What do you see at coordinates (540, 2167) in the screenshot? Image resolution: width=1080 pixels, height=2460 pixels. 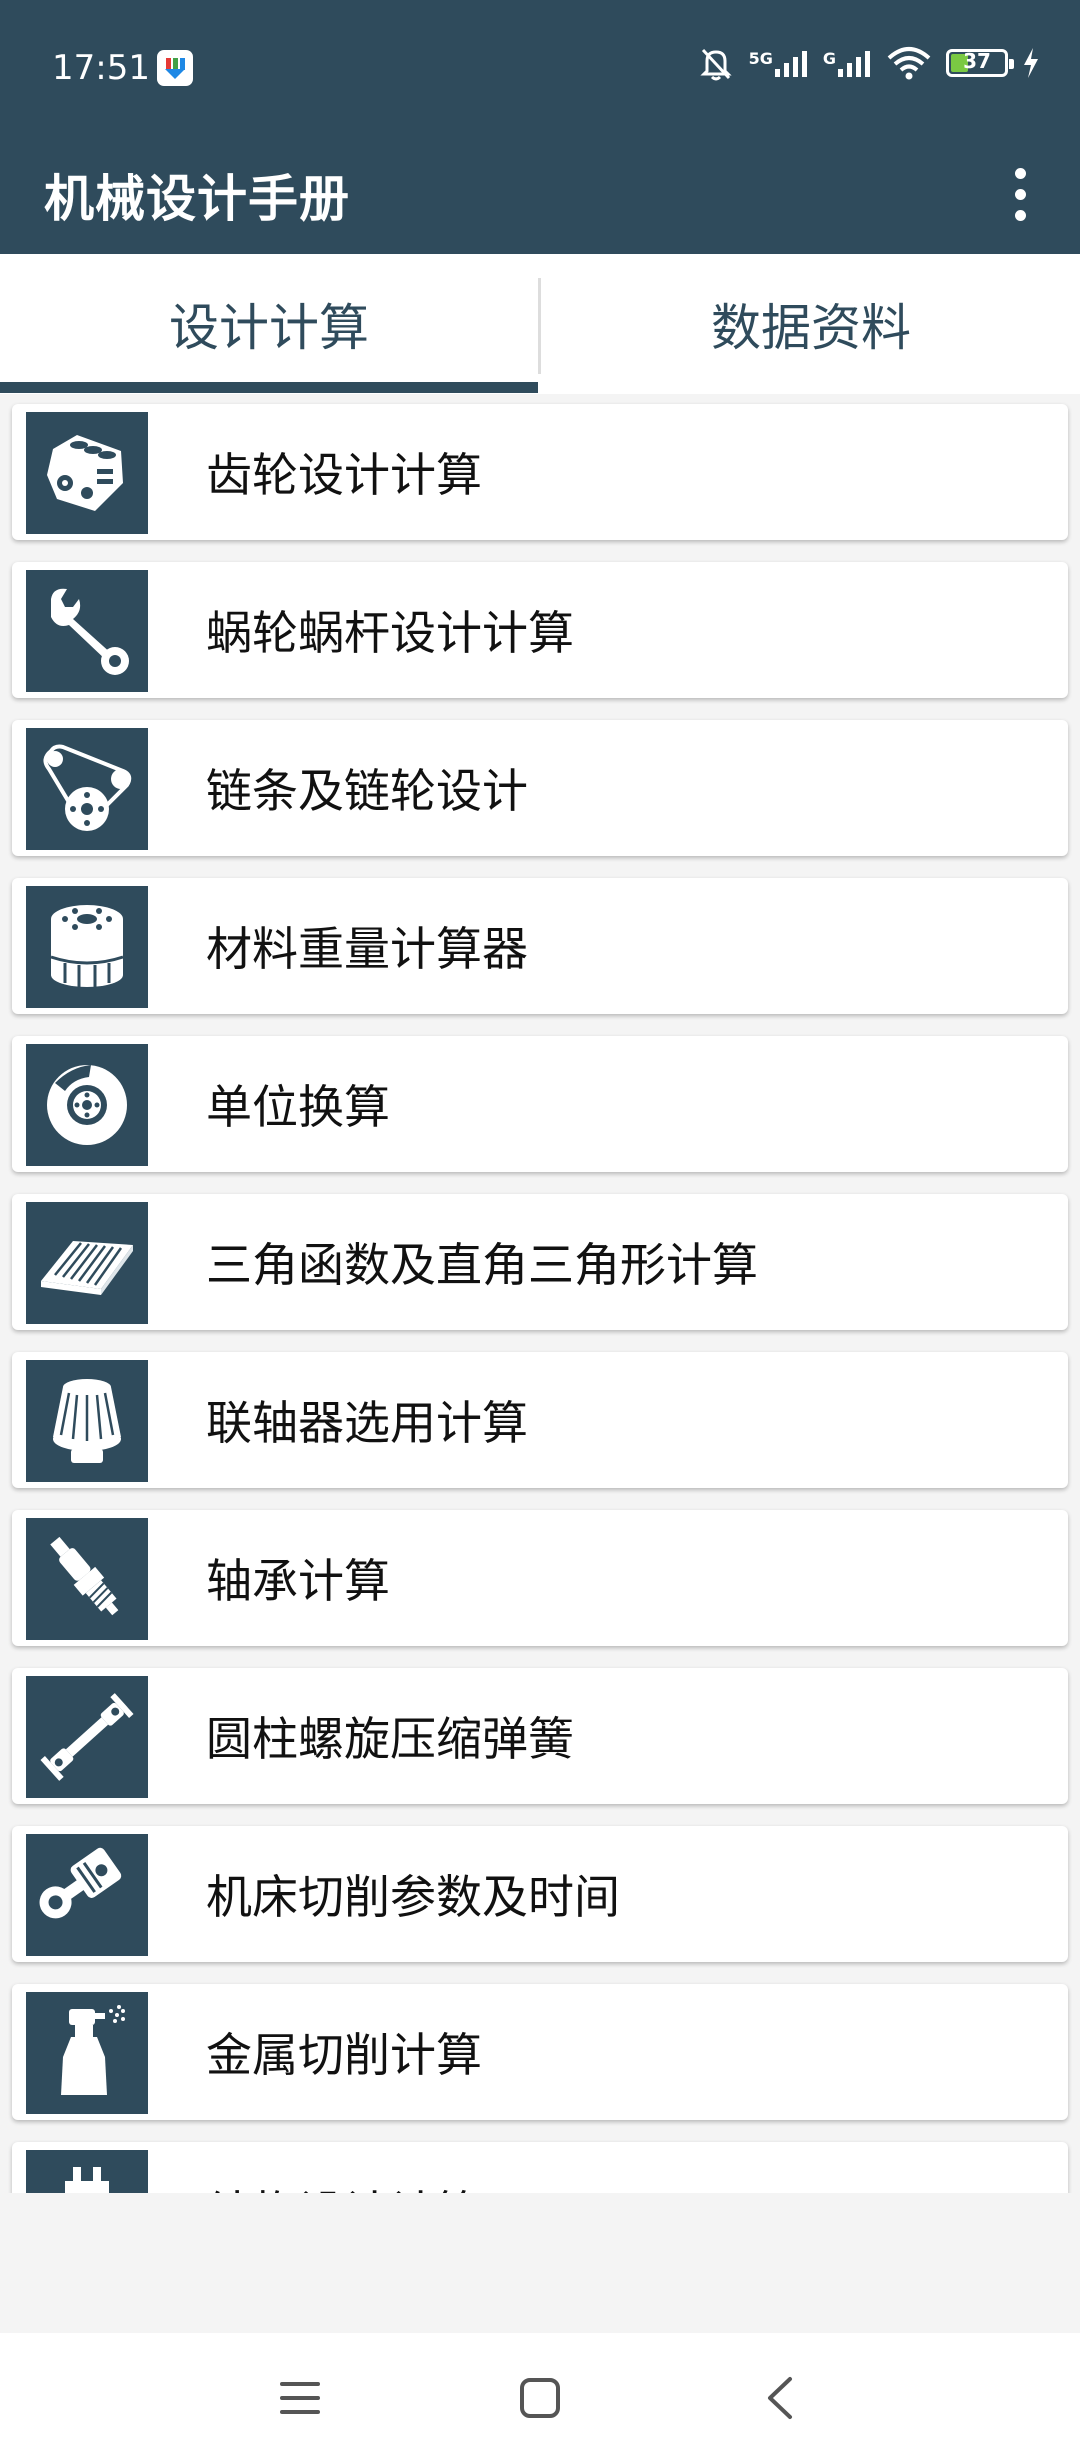 I see `list-item: 结构设计计算` at bounding box center [540, 2167].